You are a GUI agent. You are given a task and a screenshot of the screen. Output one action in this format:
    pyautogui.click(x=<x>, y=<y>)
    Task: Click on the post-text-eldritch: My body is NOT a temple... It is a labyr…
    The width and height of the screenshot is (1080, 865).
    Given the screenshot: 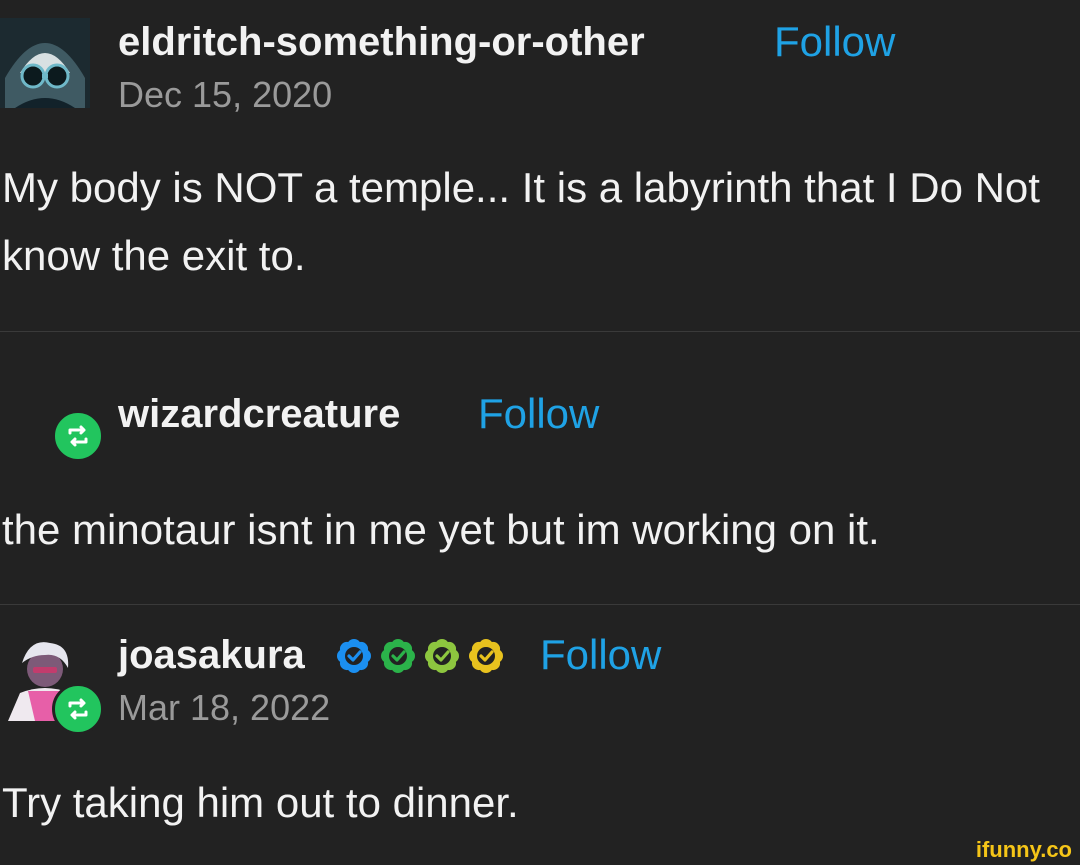 What is the action you would take?
    pyautogui.click(x=521, y=221)
    